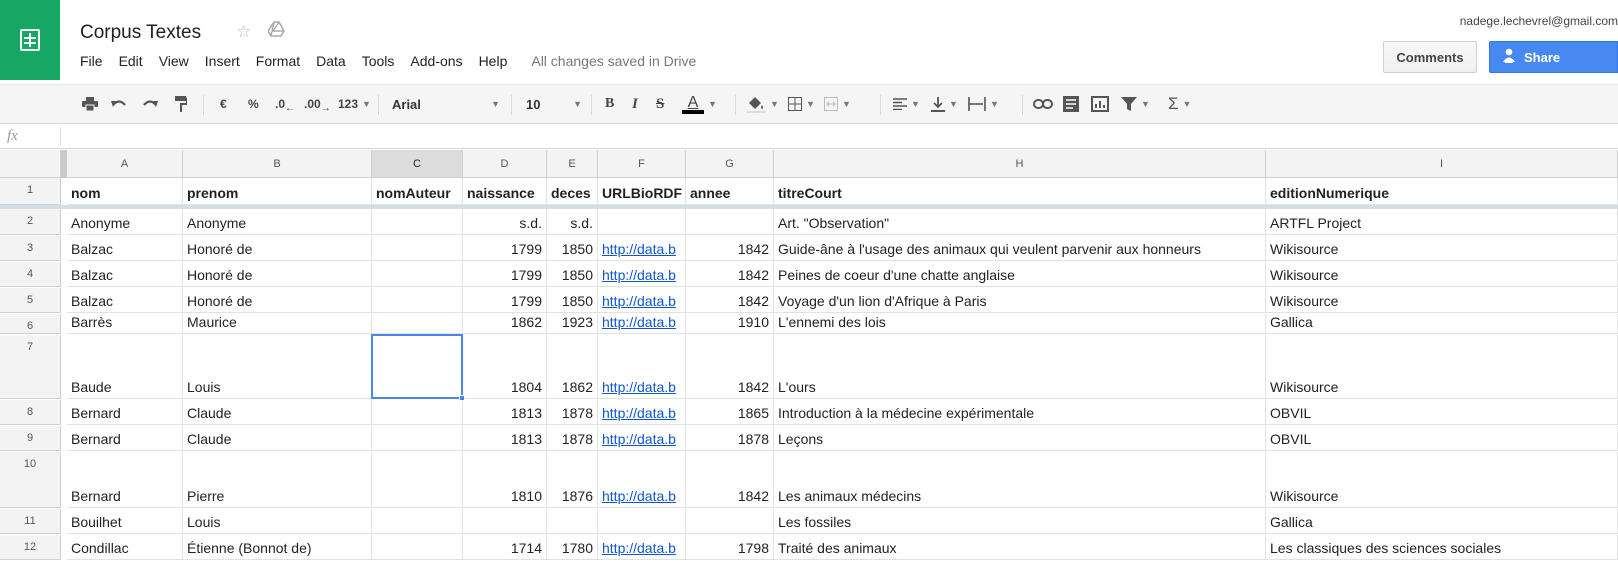 This screenshot has width=1618, height=576. What do you see at coordinates (1442, 191) in the screenshot?
I see `cell-i1: editionNumerique` at bounding box center [1442, 191].